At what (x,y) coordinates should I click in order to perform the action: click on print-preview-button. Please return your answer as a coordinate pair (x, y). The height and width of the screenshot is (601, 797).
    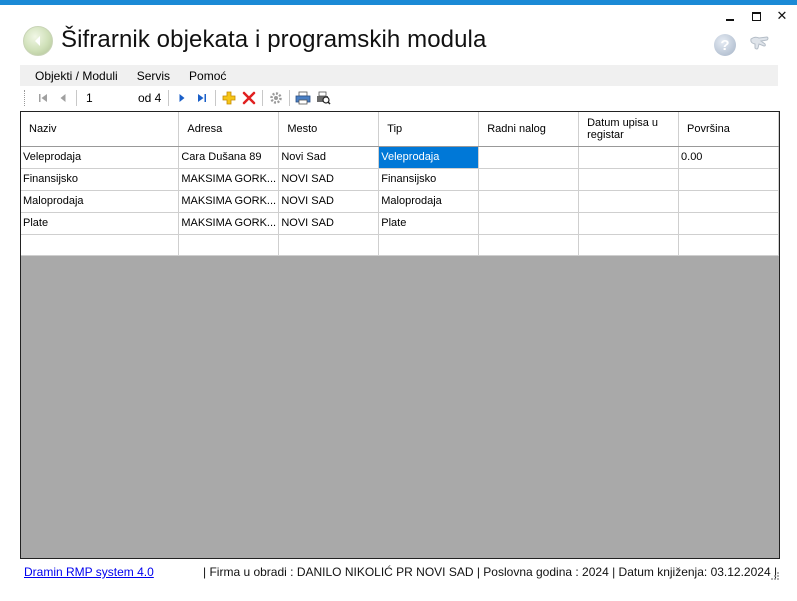
    Looking at the image, I should click on (323, 98).